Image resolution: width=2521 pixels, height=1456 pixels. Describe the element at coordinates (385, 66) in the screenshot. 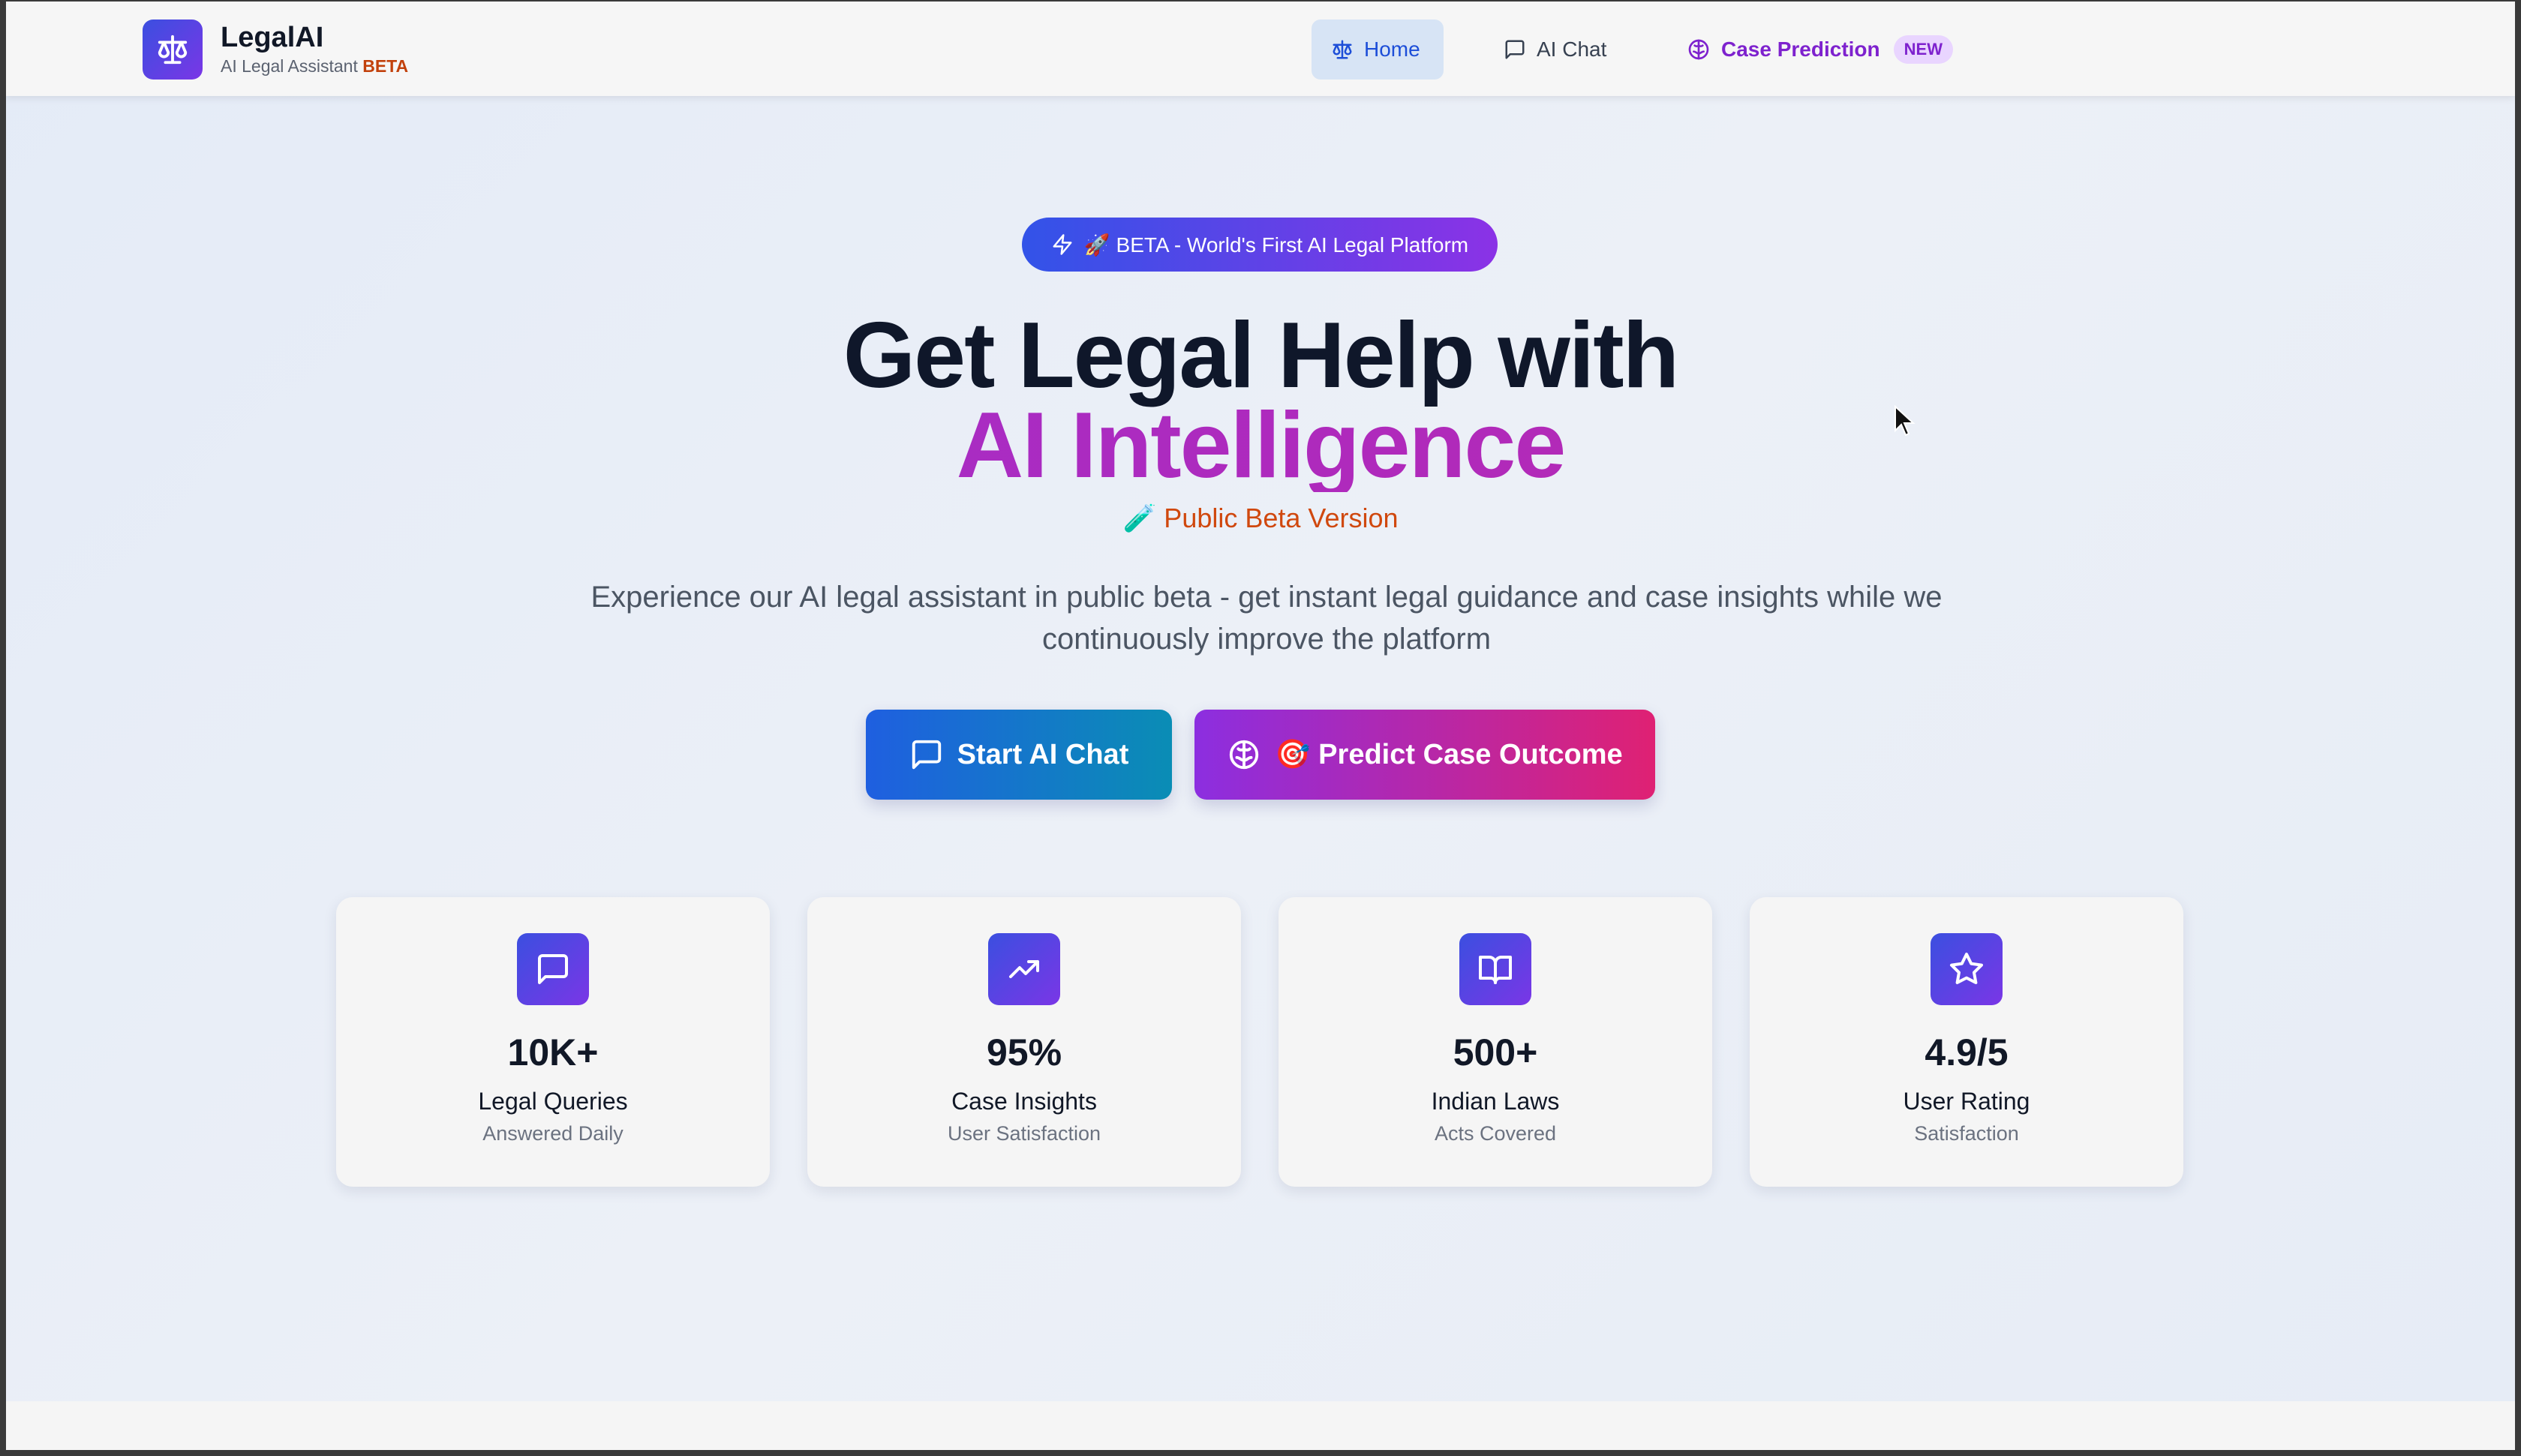

I see `brand-beta-badge: BETA` at that location.